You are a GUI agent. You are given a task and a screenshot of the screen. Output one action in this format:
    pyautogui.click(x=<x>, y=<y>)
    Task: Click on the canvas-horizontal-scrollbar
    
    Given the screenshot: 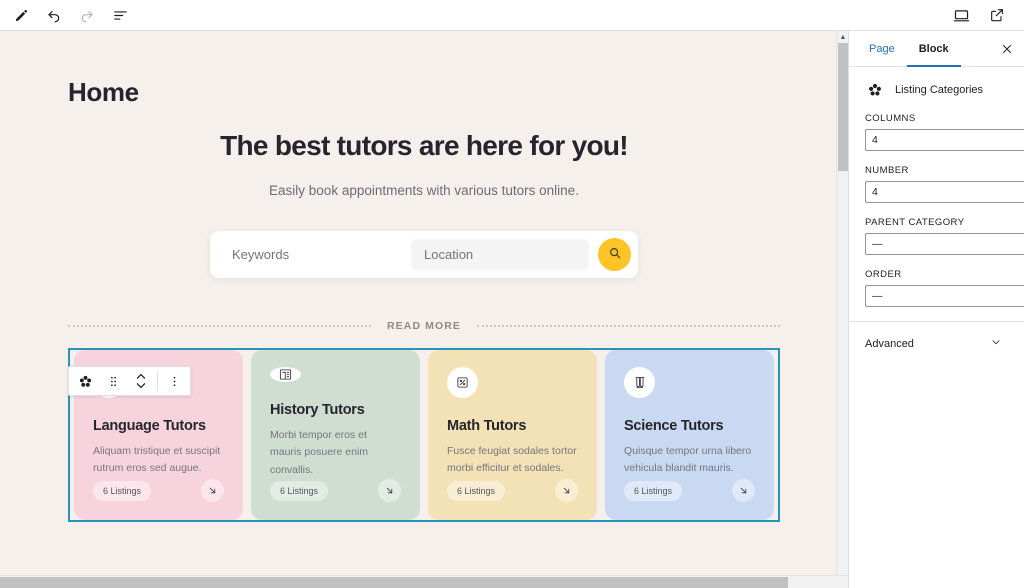 What is the action you would take?
    pyautogui.click(x=424, y=581)
    